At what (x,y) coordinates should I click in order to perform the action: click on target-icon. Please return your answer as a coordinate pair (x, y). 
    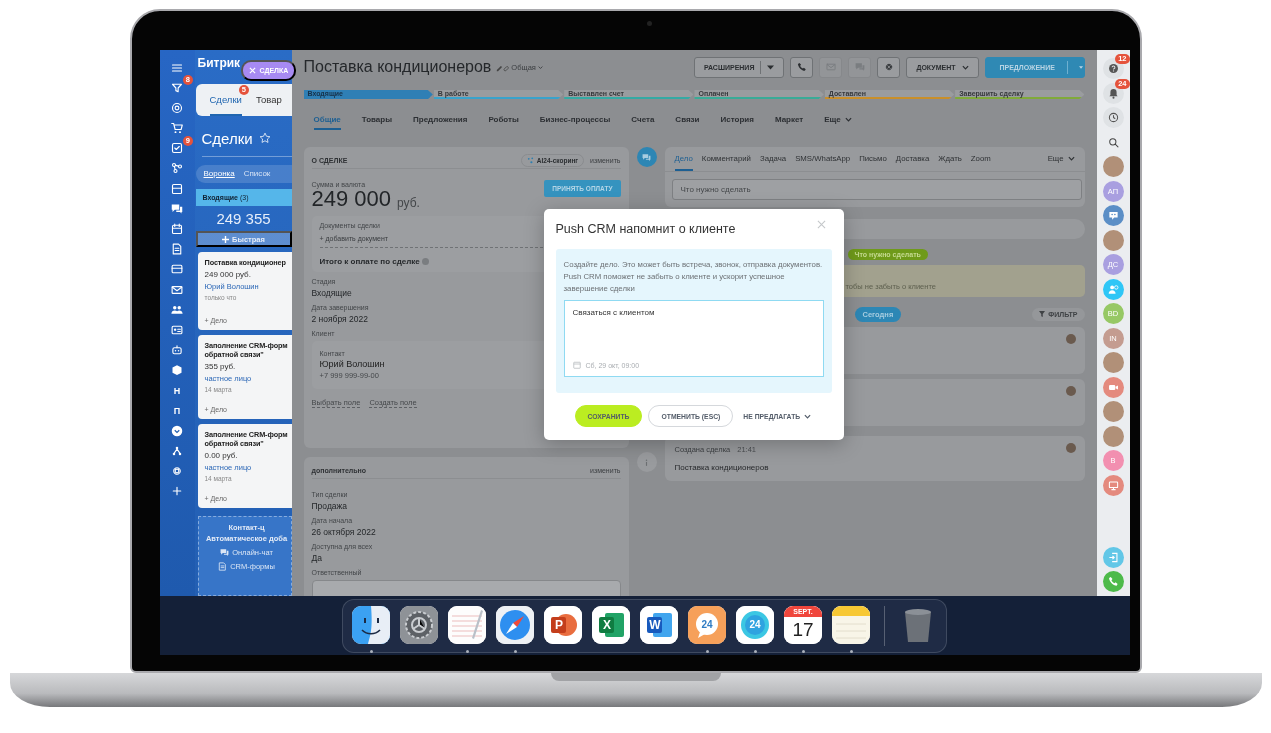
    Looking at the image, I should click on (177, 107).